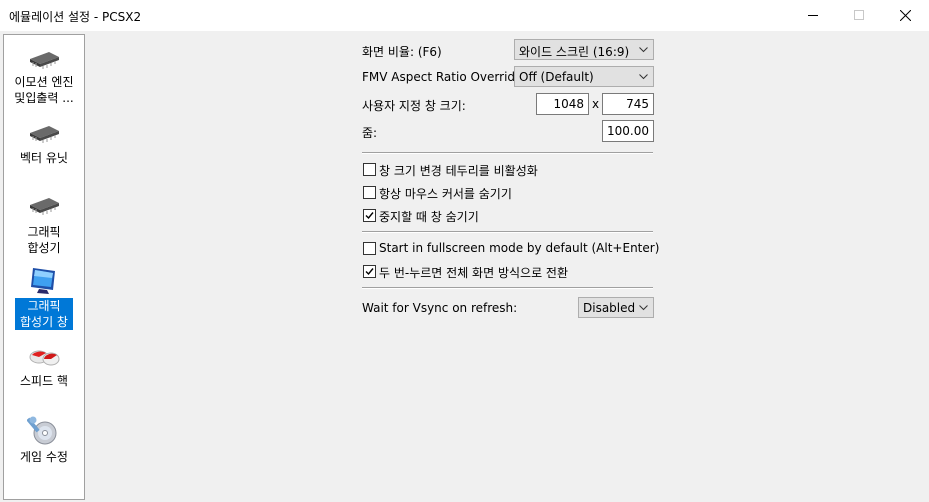 Image resolution: width=929 pixels, height=502 pixels. Describe the element at coordinates (609, 308) in the screenshot. I see `vsync-value: Disabled` at that location.